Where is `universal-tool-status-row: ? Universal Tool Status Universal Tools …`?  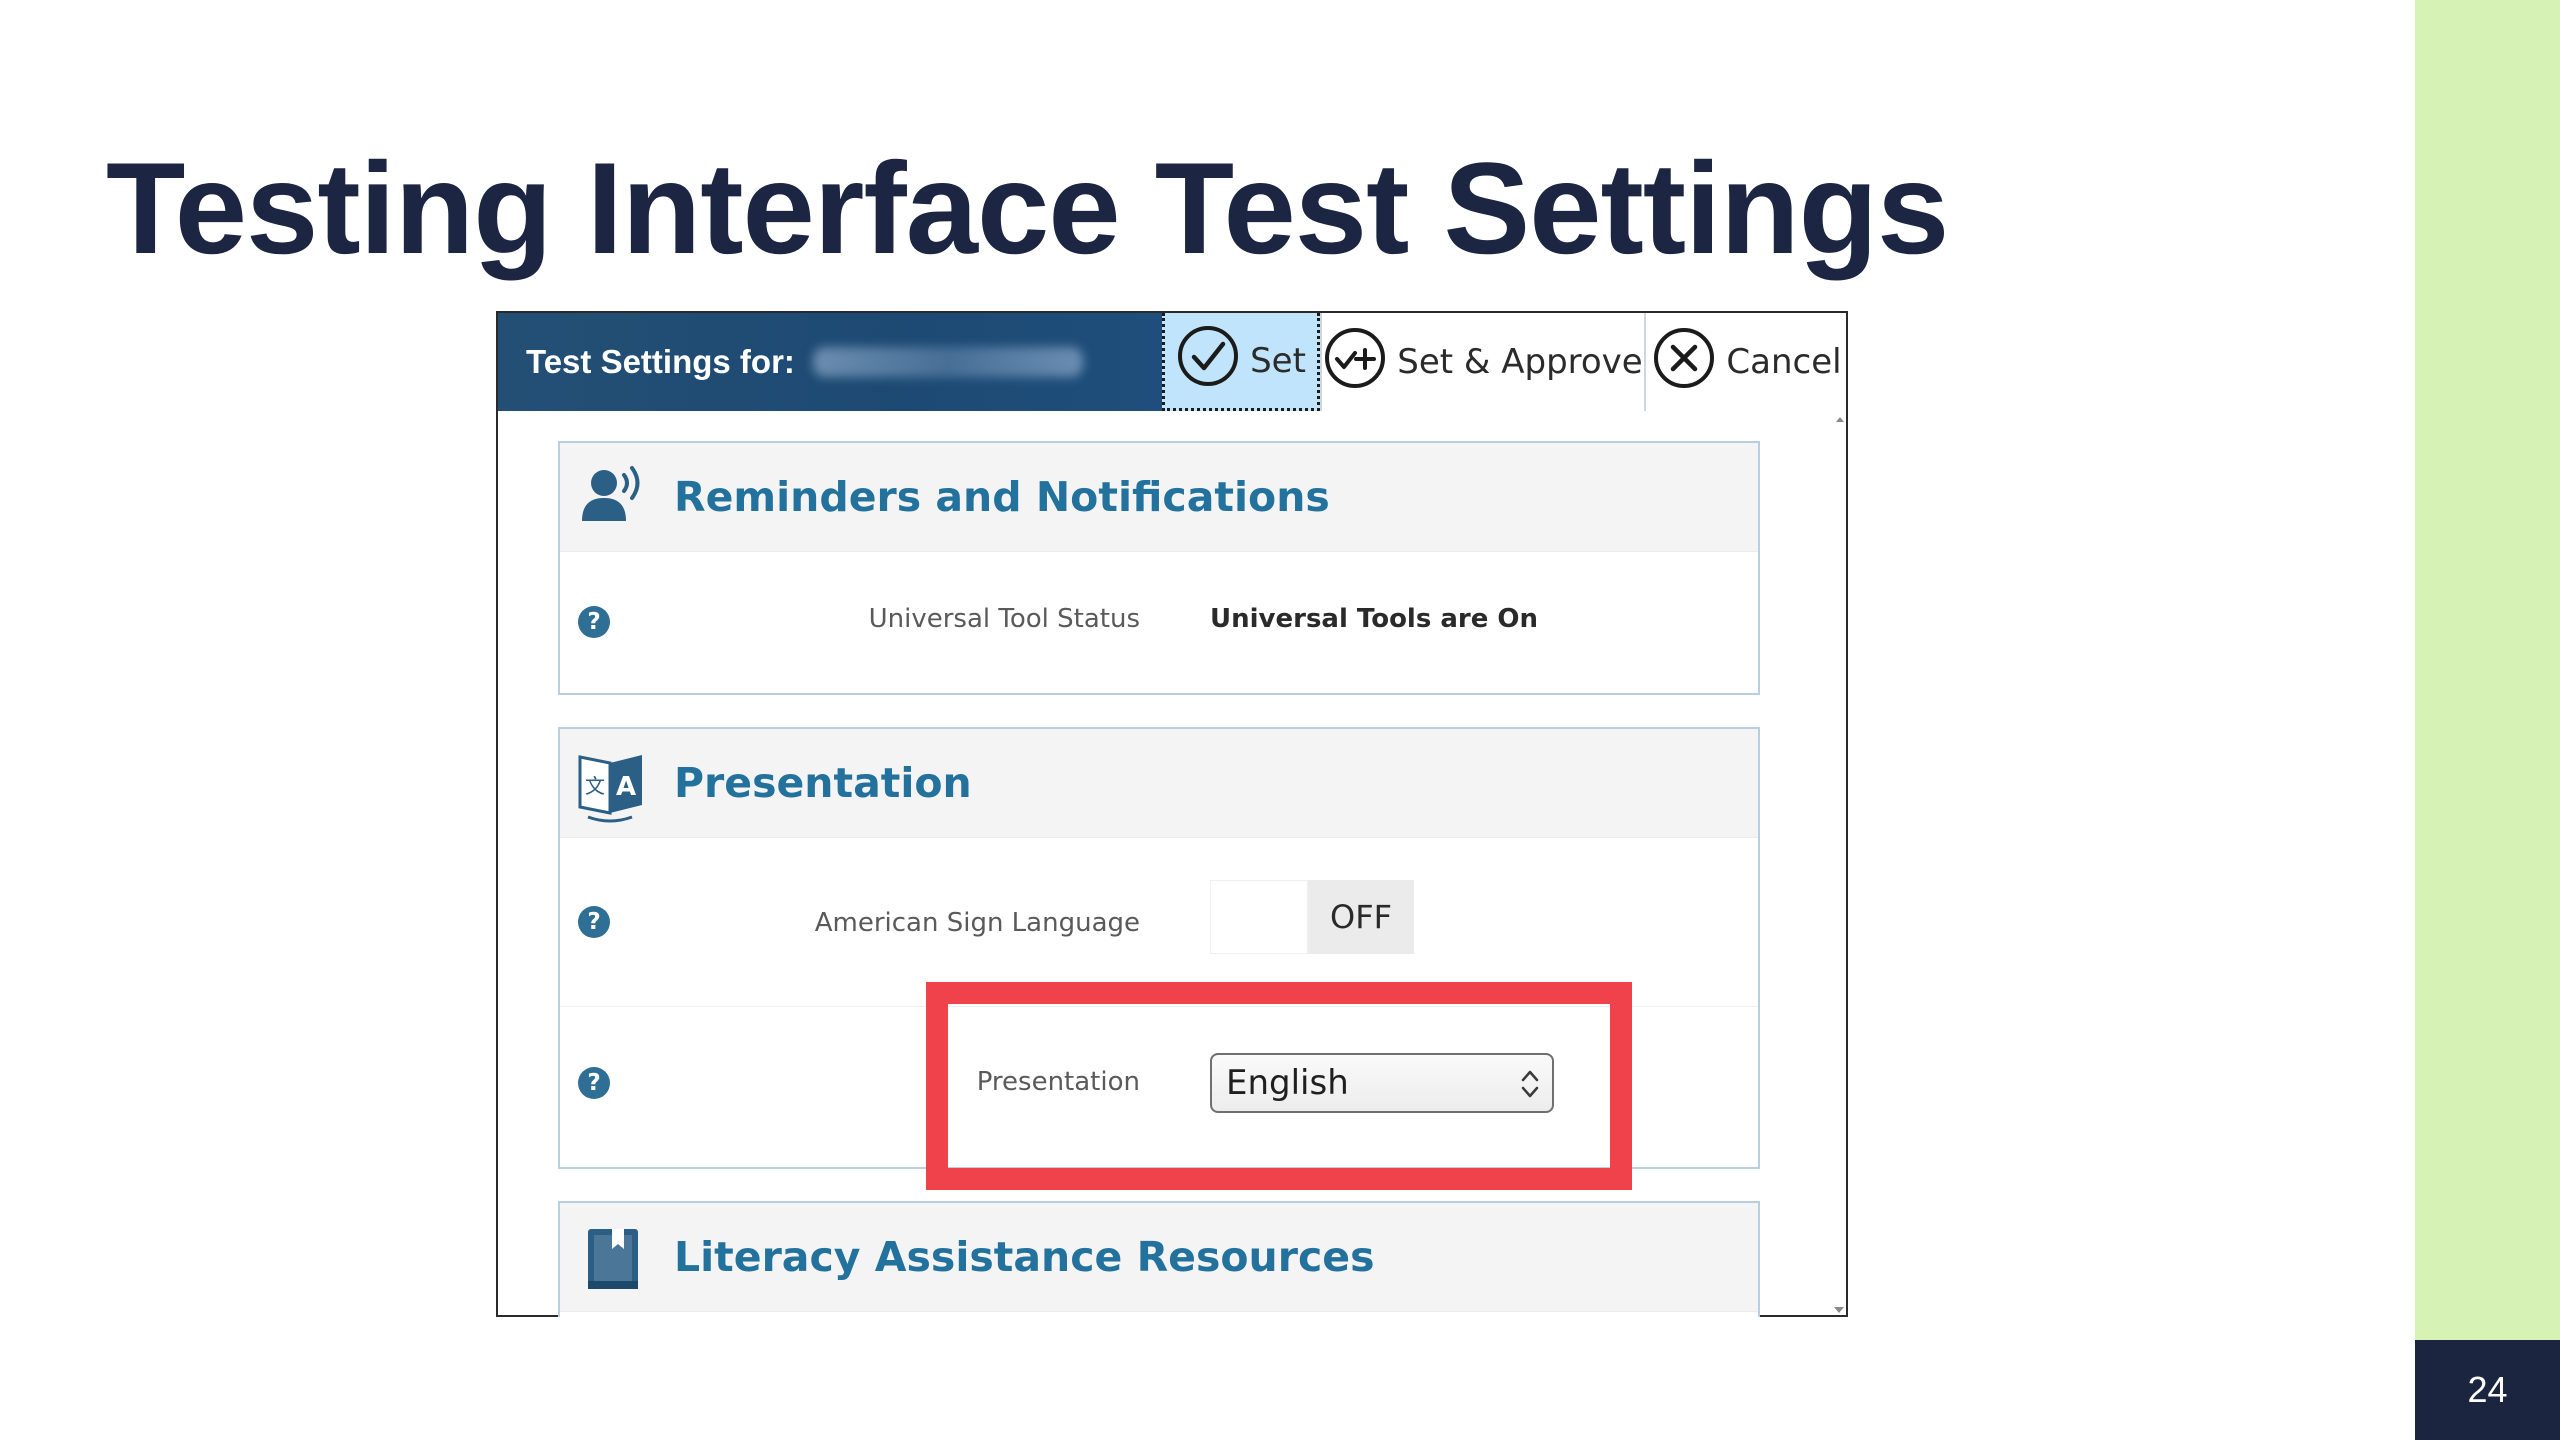
universal-tool-status-row: ? Universal Tool Status Universal Tools … is located at coordinates (1159, 622).